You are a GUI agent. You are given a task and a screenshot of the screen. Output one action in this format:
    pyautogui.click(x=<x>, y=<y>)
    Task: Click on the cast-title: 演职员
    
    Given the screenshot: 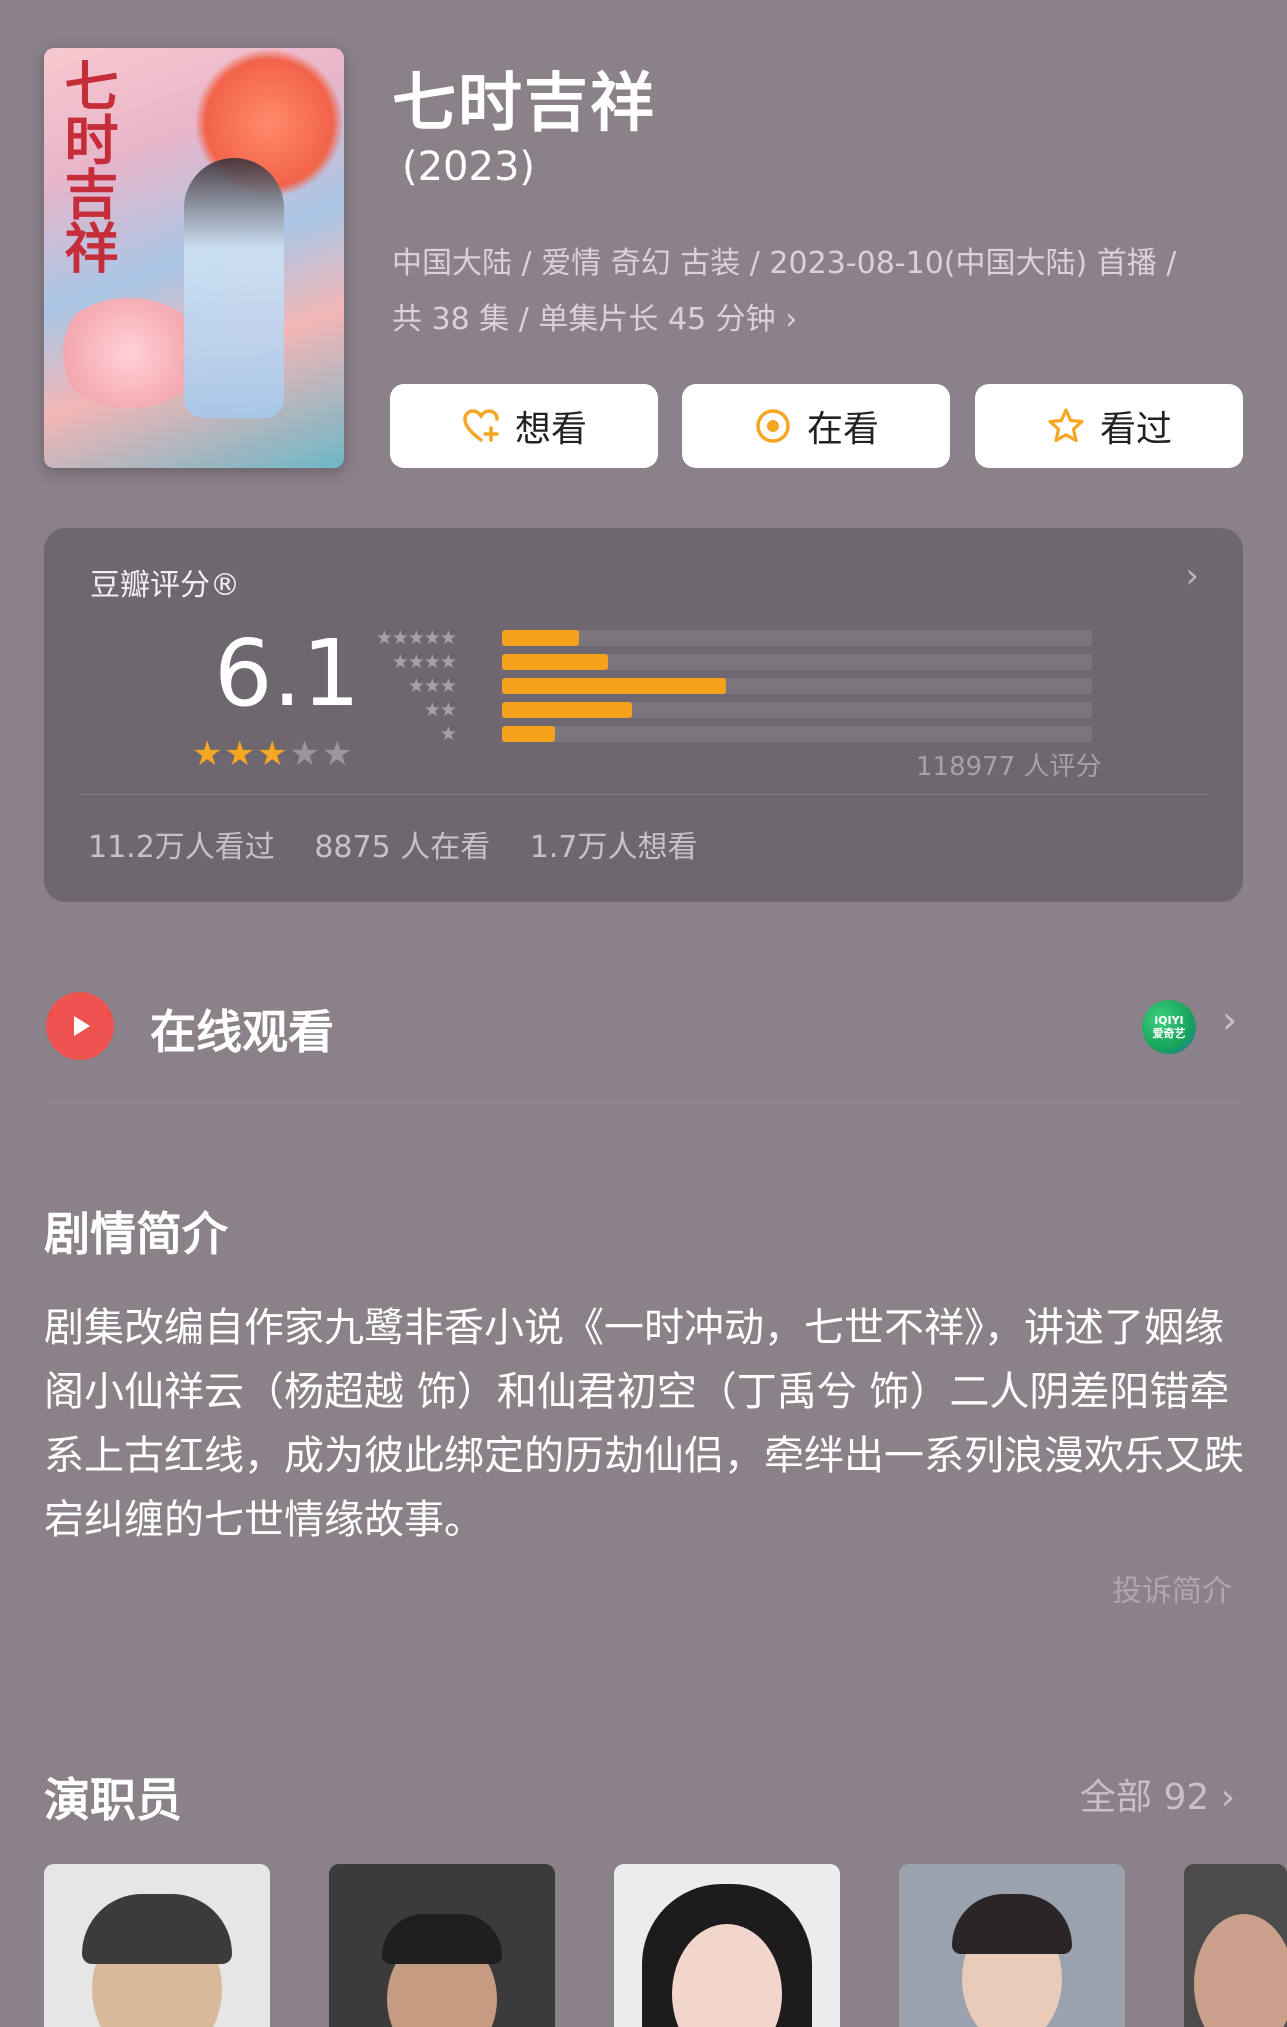 What is the action you would take?
    pyautogui.click(x=113, y=1800)
    